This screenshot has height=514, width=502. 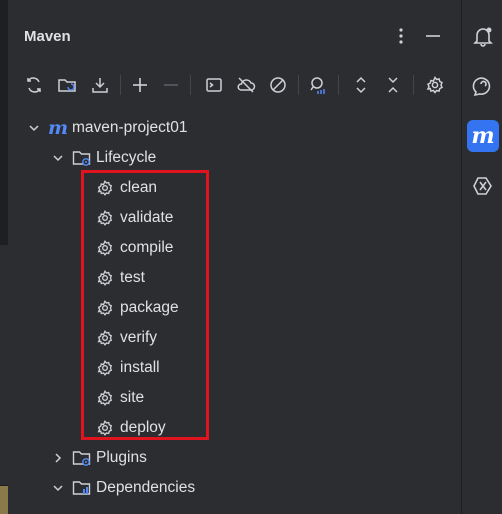 What do you see at coordinates (58, 458) in the screenshot?
I see `chevron-right-icon` at bounding box center [58, 458].